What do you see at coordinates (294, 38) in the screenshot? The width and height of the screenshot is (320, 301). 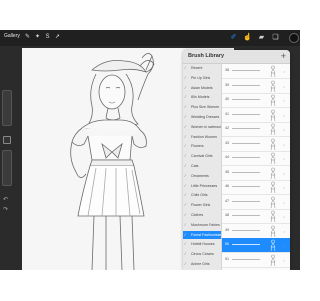 I see `color-picker-button` at bounding box center [294, 38].